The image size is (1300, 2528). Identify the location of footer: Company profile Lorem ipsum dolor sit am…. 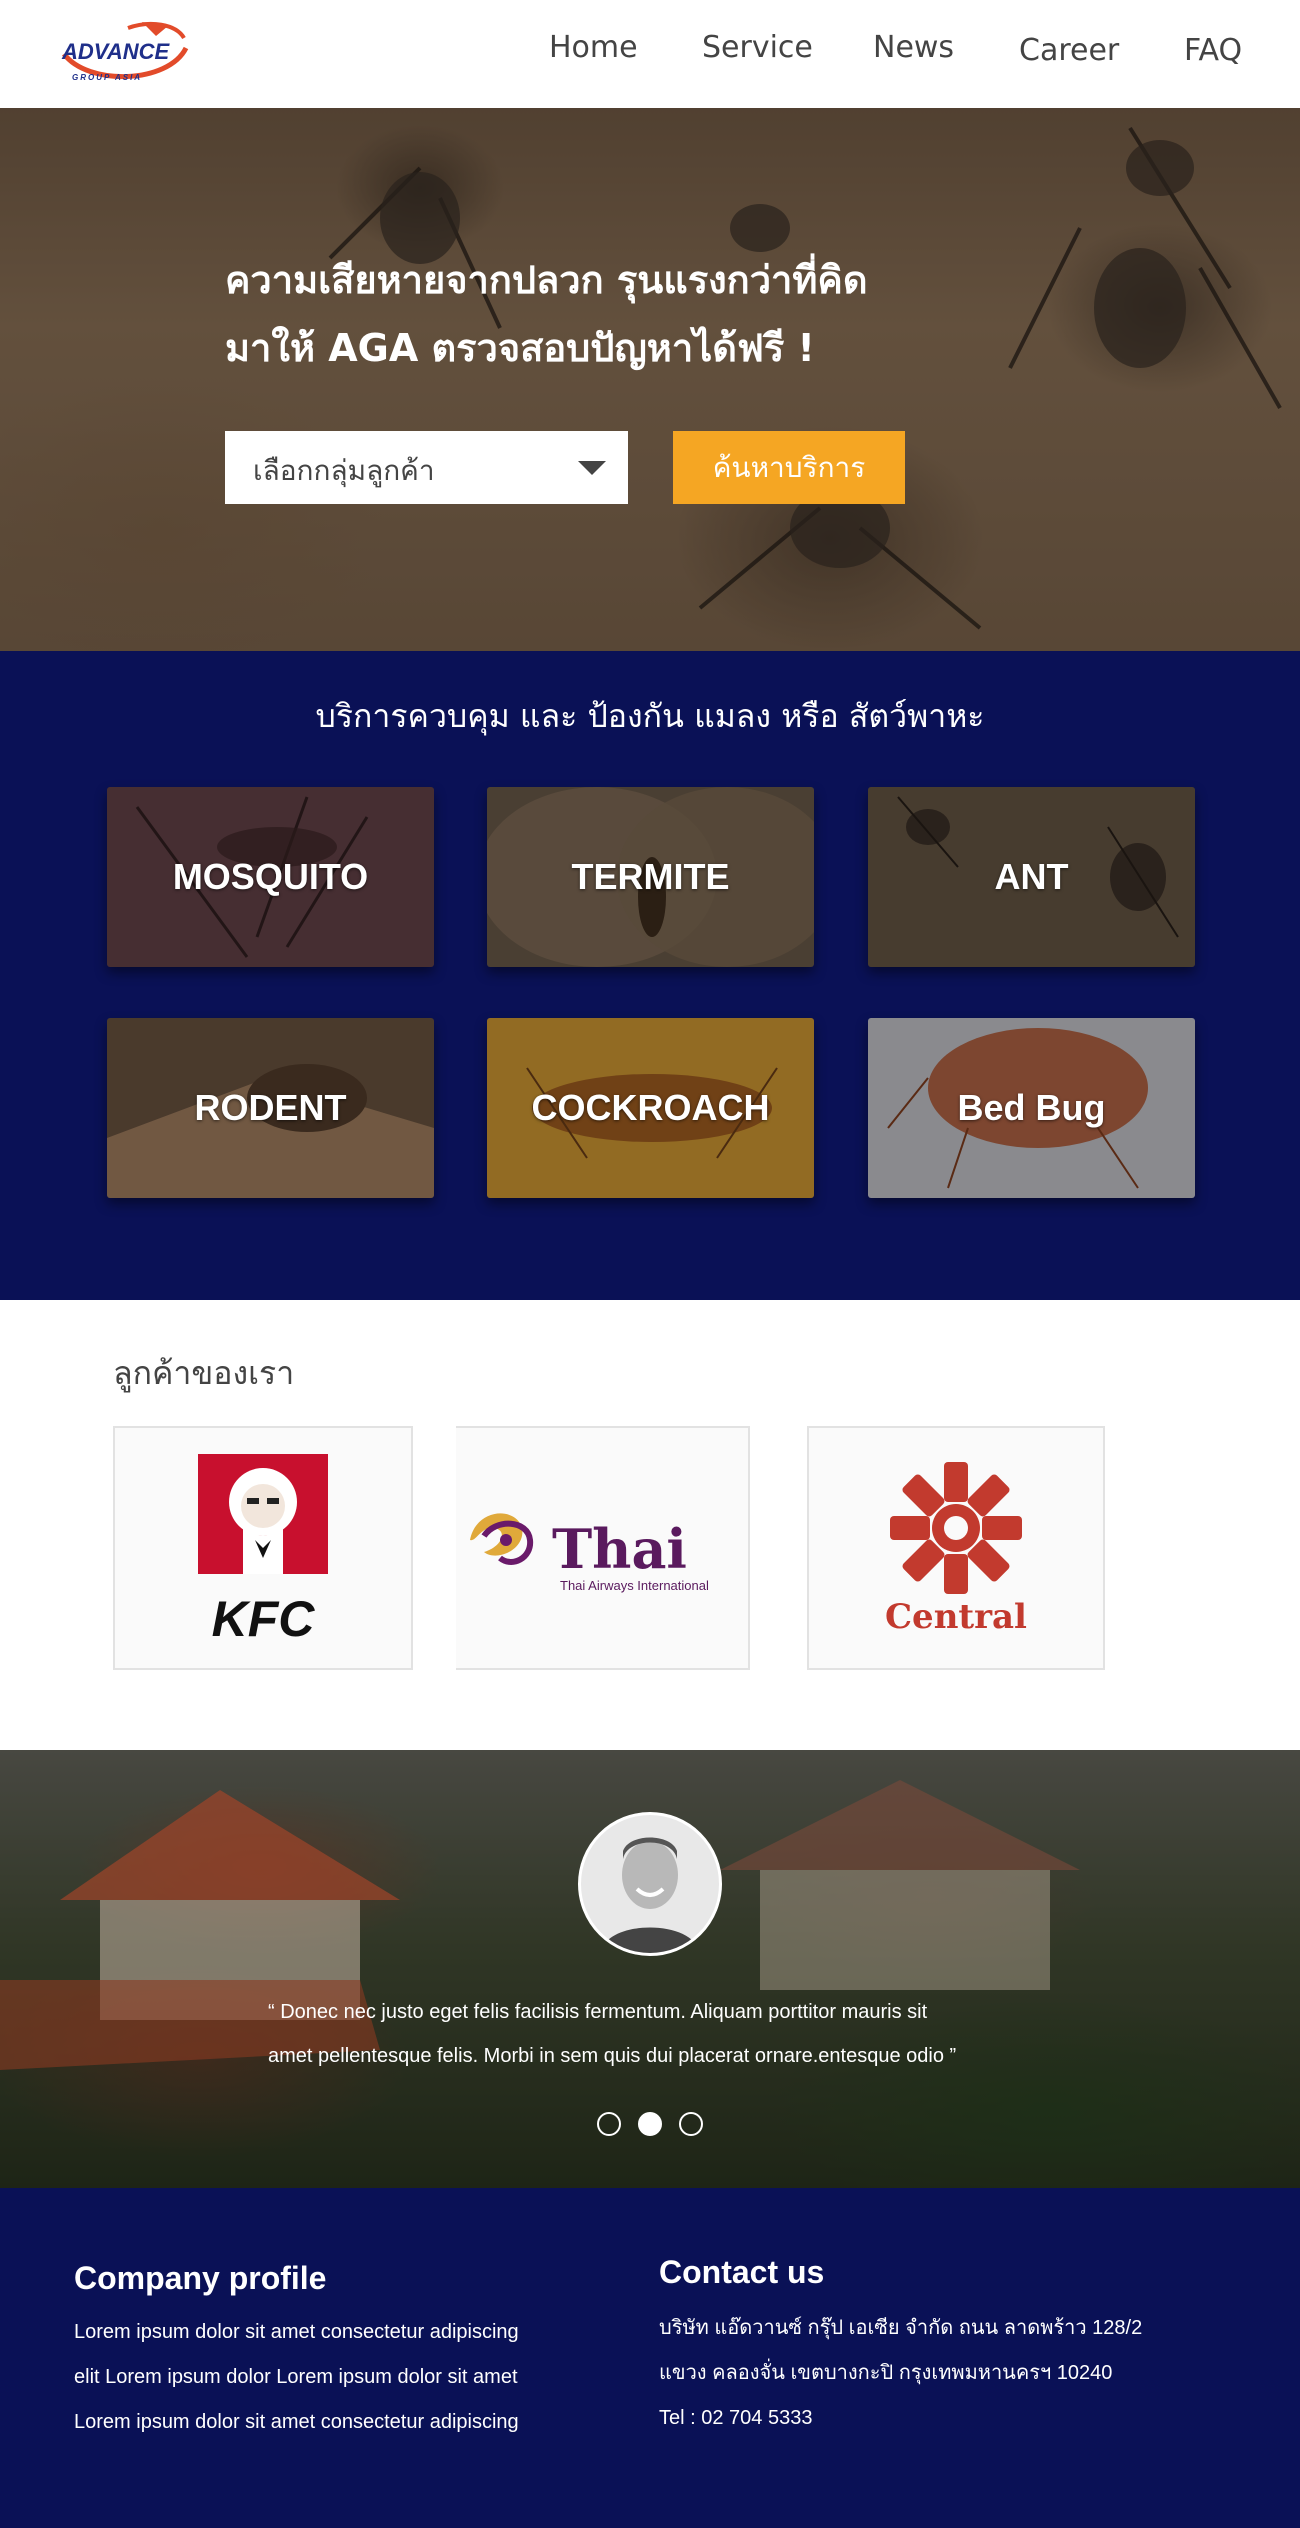
(650, 2358).